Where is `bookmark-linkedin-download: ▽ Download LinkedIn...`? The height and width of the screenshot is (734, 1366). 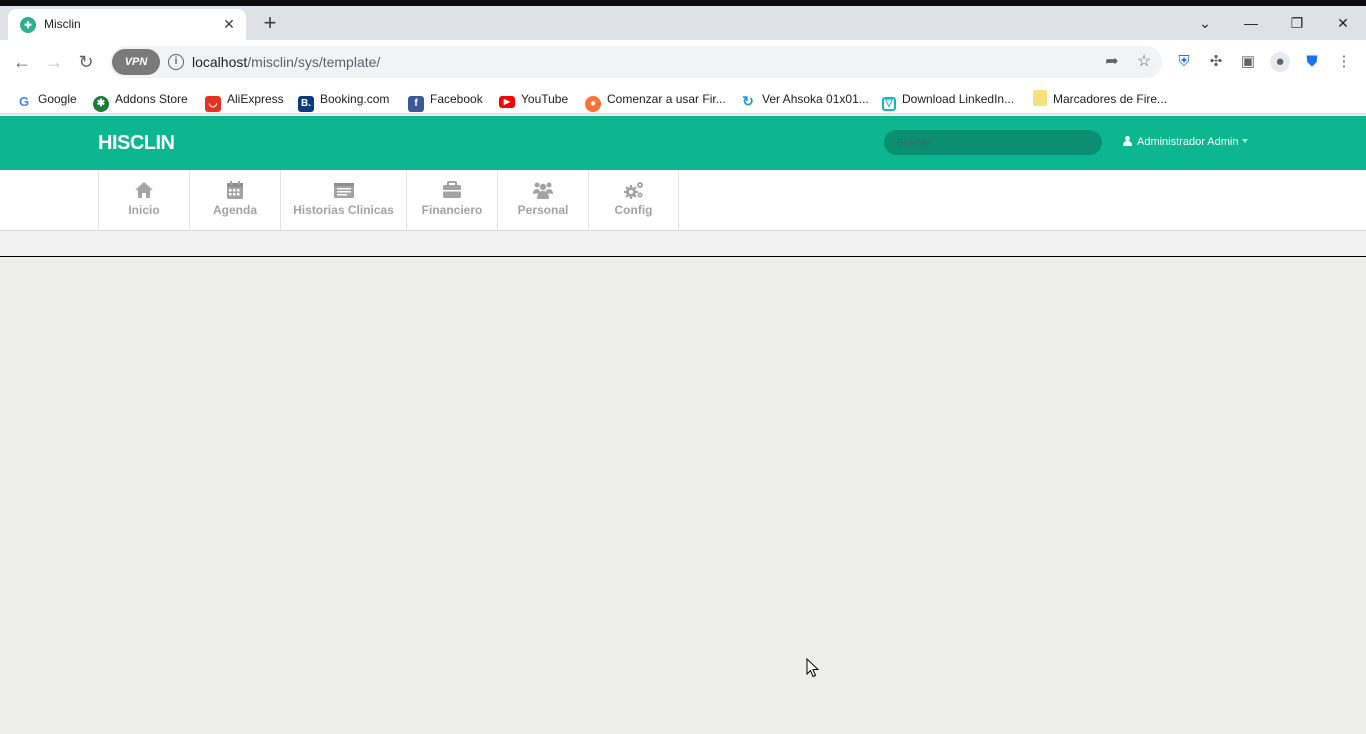
bookmark-linkedin-download: ▽ Download LinkedIn... is located at coordinates (948, 100).